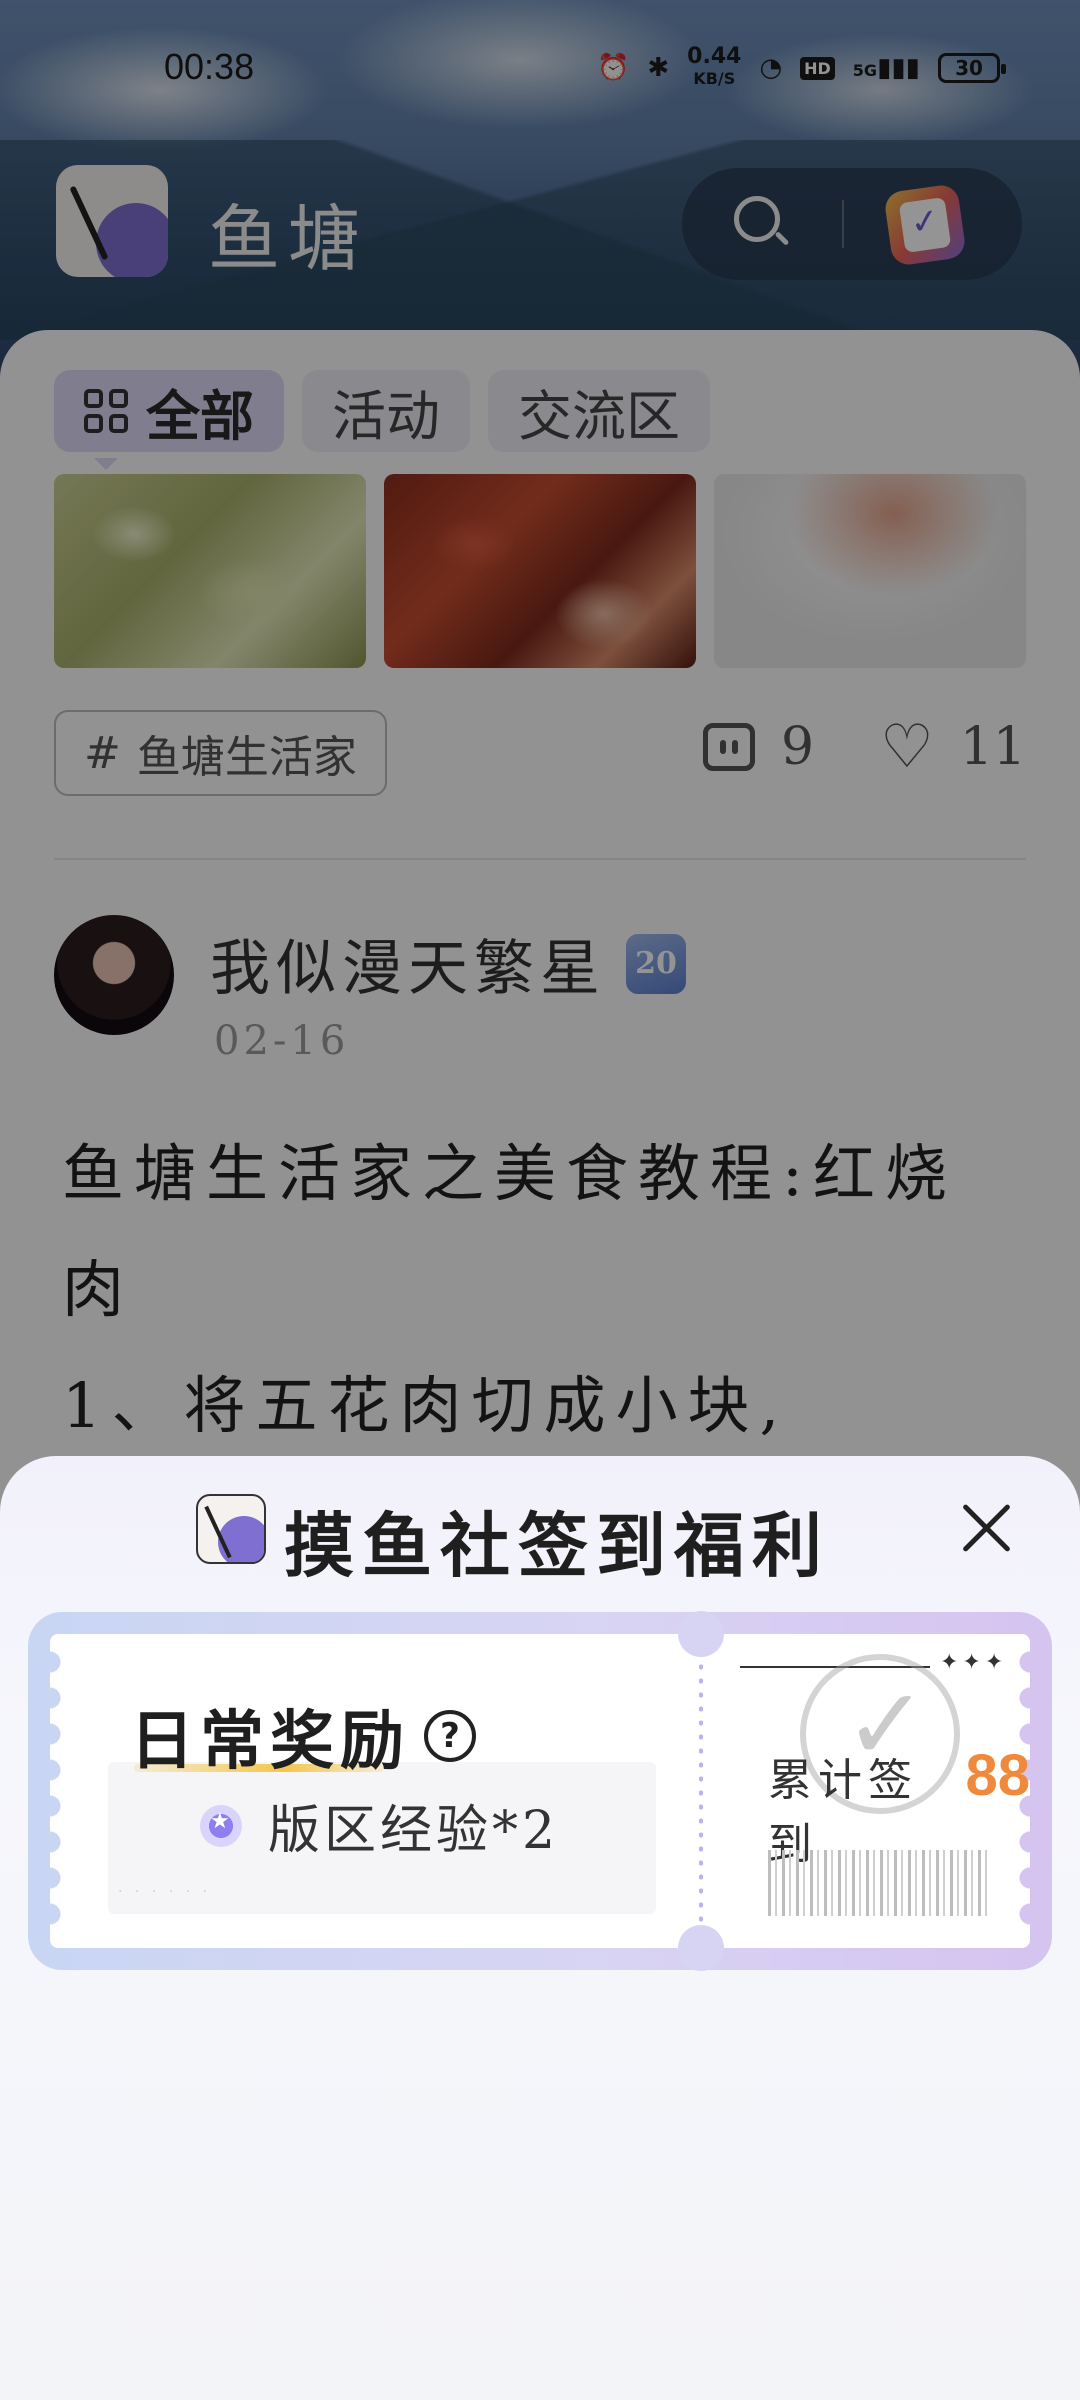 This screenshot has width=1080, height=2400. I want to click on stars-decoration: ✦✦✦, so click(974, 1662).